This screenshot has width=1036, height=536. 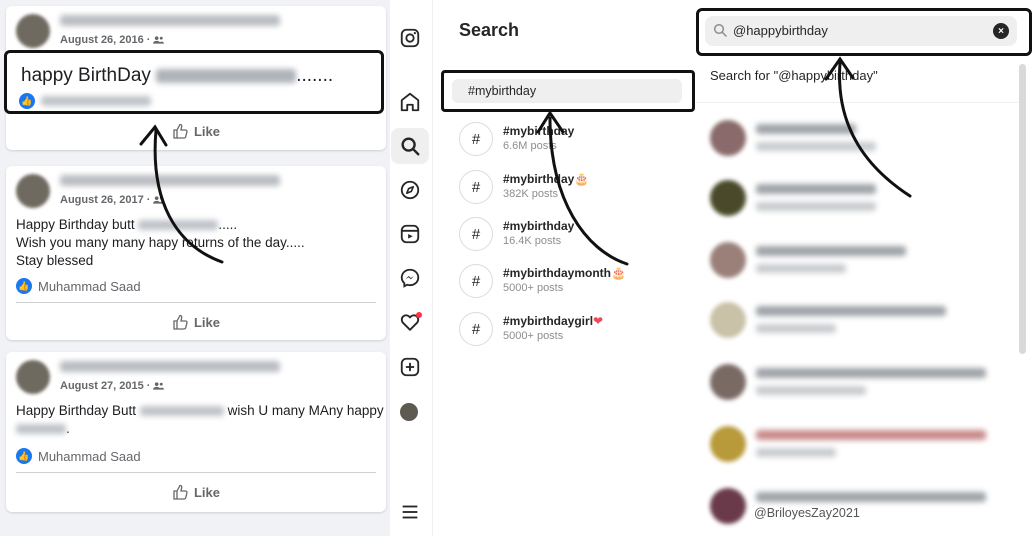 What do you see at coordinates (180, 131) in the screenshot?
I see `thumbs-up-icon` at bounding box center [180, 131].